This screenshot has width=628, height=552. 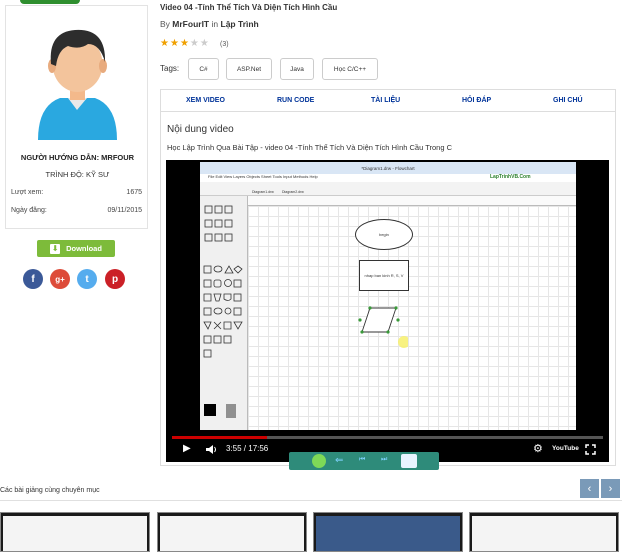 What do you see at coordinates (50, 490) in the screenshot?
I see `related-title: Các bài giảng cùng chuyên mục` at bounding box center [50, 490].